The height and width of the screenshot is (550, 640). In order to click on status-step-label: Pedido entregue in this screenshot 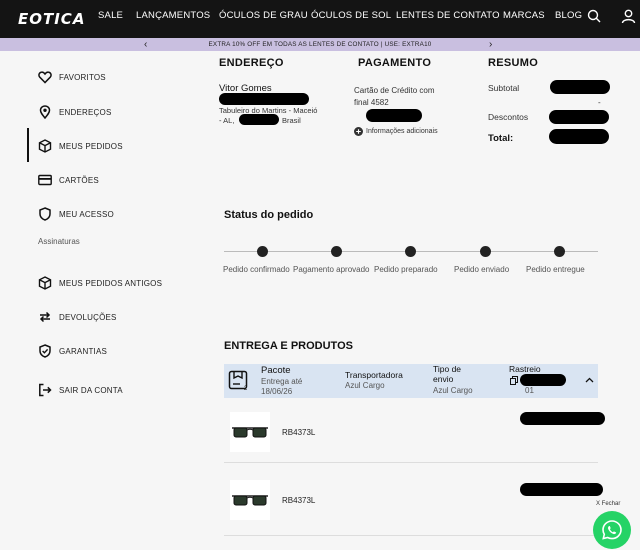, I will do `click(555, 269)`.